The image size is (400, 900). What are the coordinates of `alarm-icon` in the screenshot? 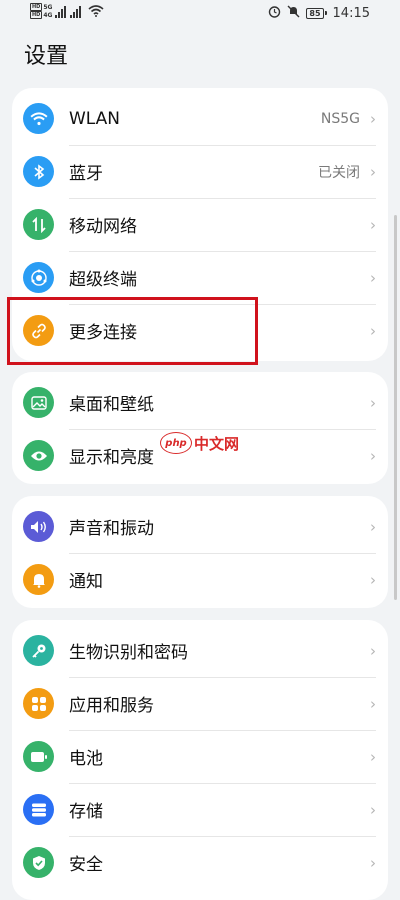 It's located at (274, 13).